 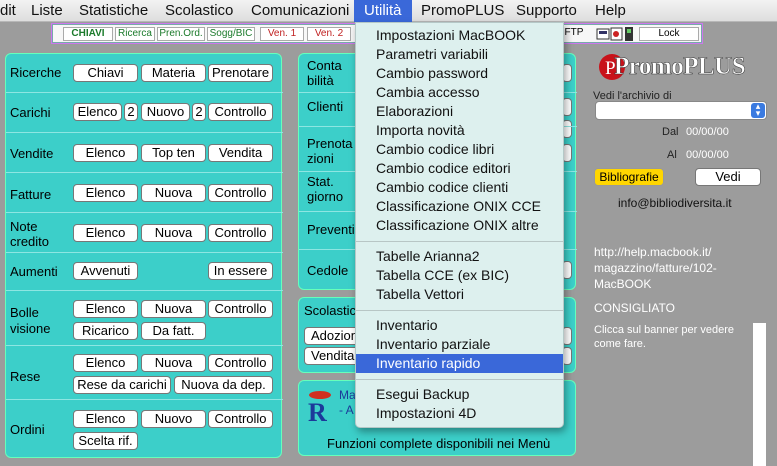 What do you see at coordinates (122, 385) in the screenshot?
I see `rese-da-carichi-button: Rese da carichi` at bounding box center [122, 385].